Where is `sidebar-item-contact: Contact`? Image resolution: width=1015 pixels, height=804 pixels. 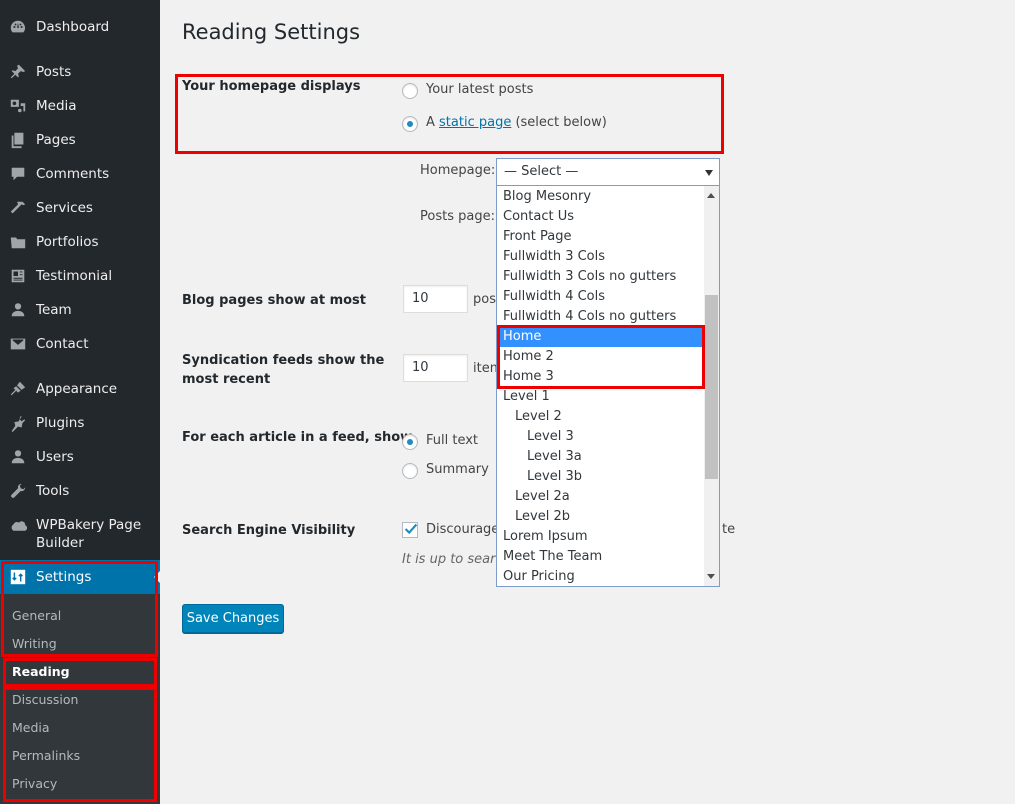 sidebar-item-contact: Contact is located at coordinates (80, 344).